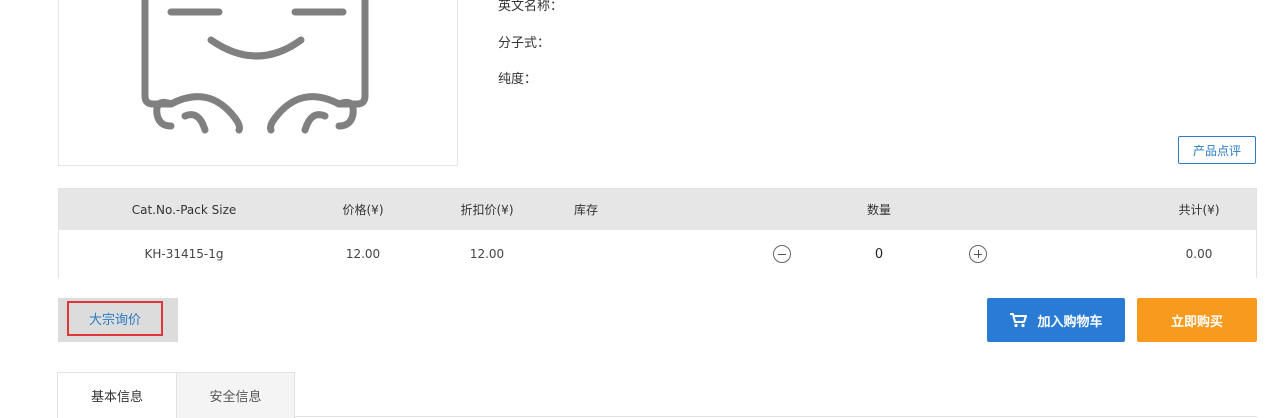 This screenshot has width=1272, height=418. I want to click on cell-cat-no: KH-31415-1g, so click(184, 254).